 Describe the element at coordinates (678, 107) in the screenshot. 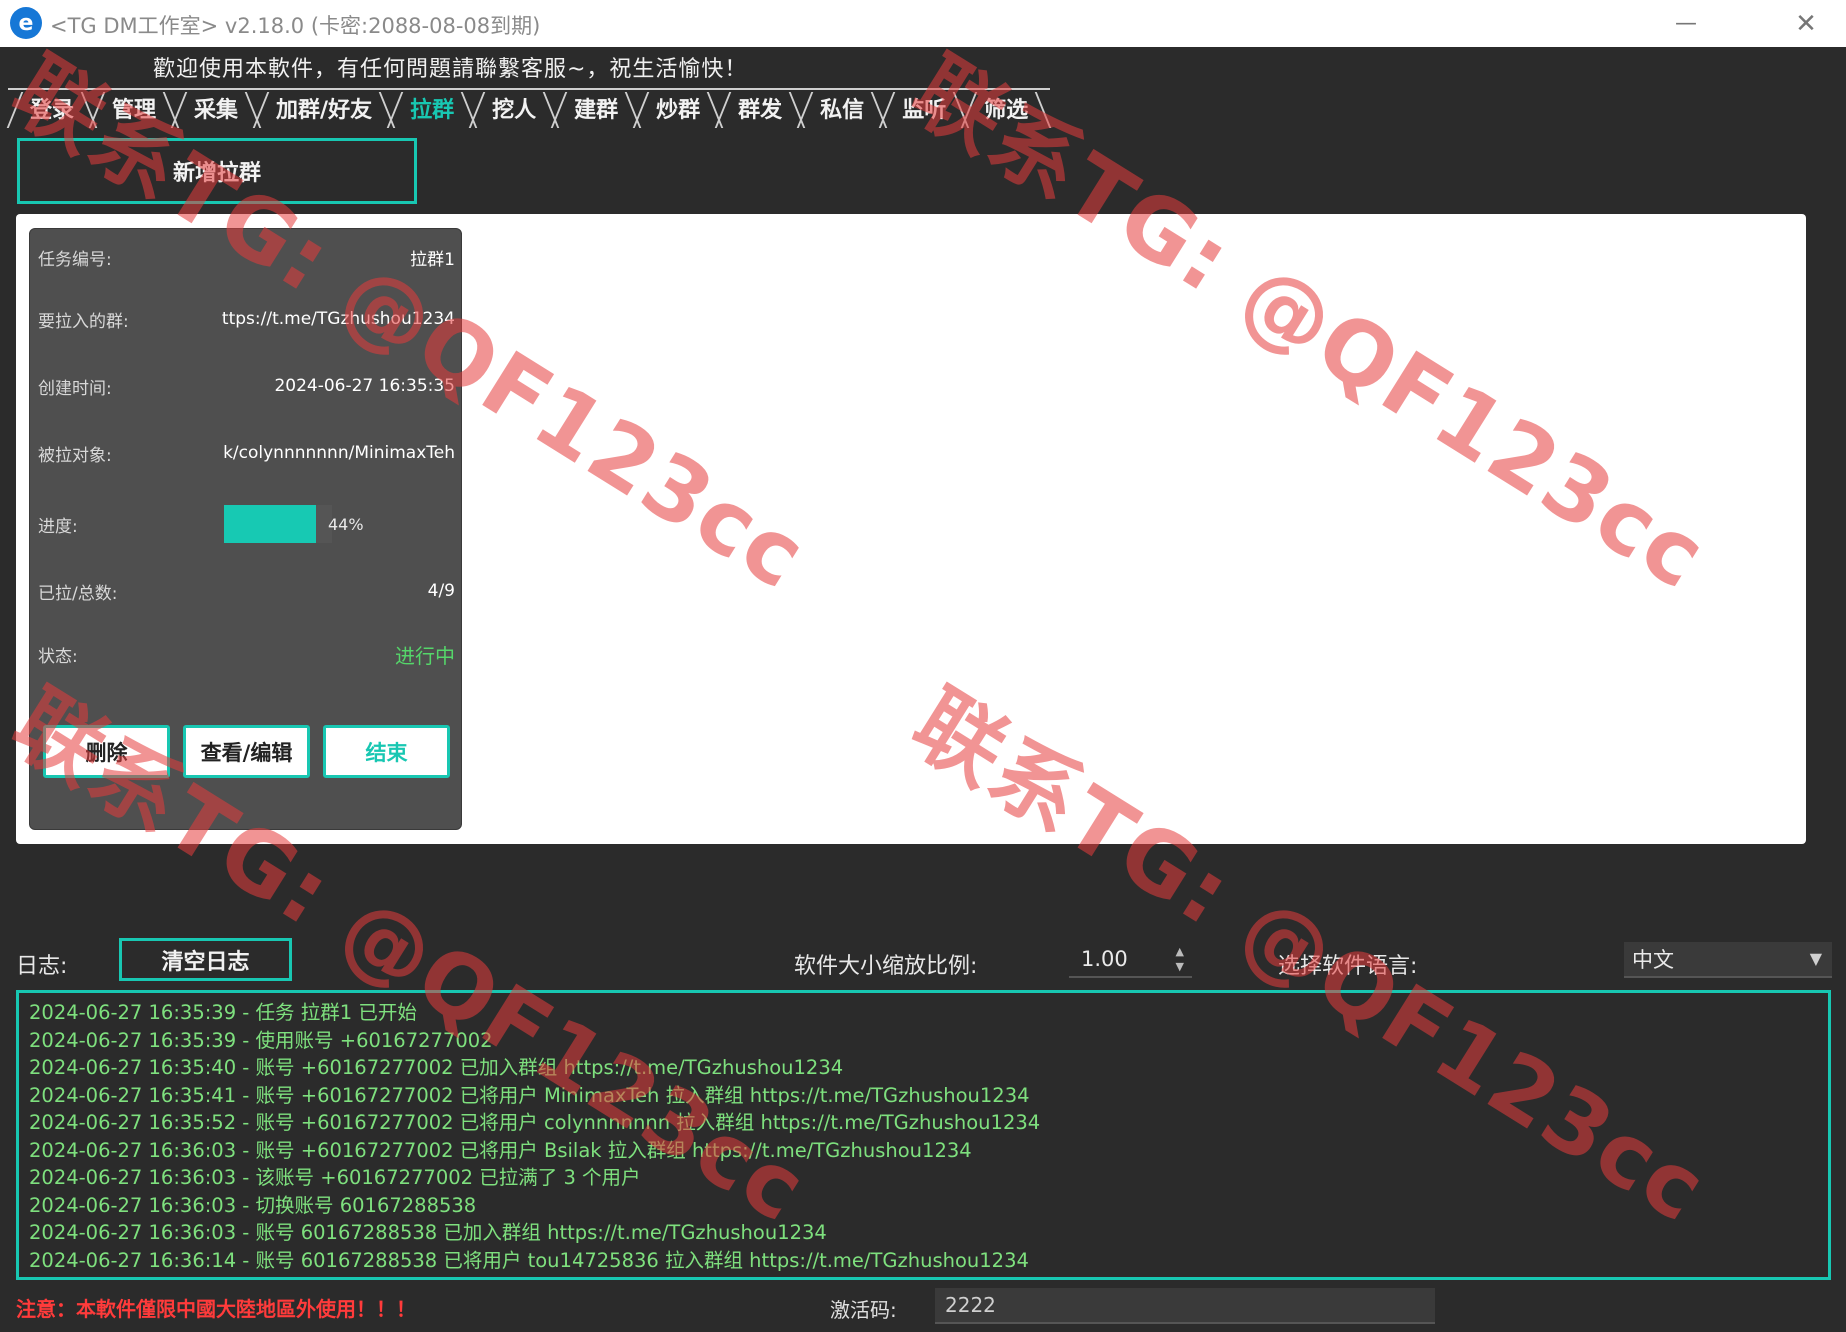

I see `tab-hype-group: 炒群` at that location.